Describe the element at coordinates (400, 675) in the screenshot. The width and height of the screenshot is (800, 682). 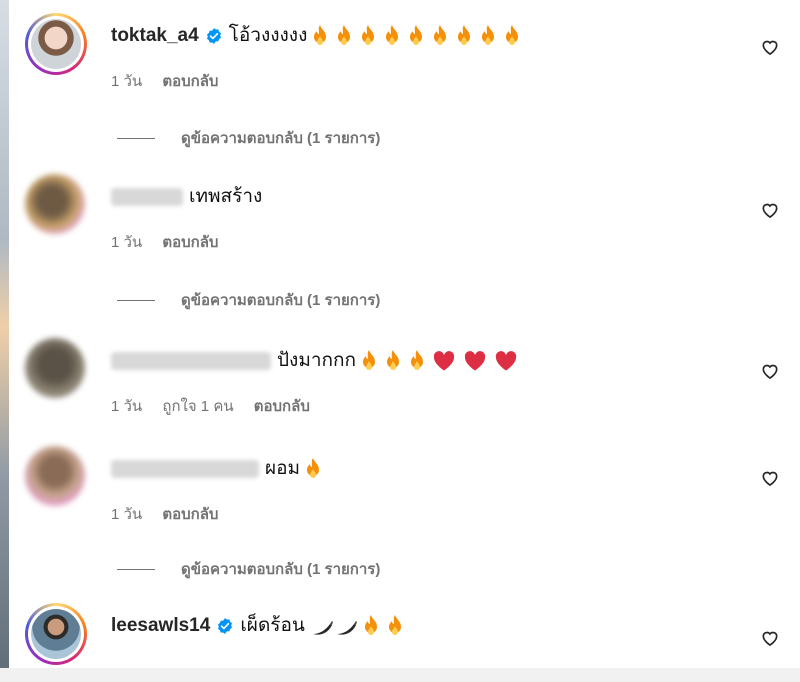
I see `horizontal-scrollbar` at that location.